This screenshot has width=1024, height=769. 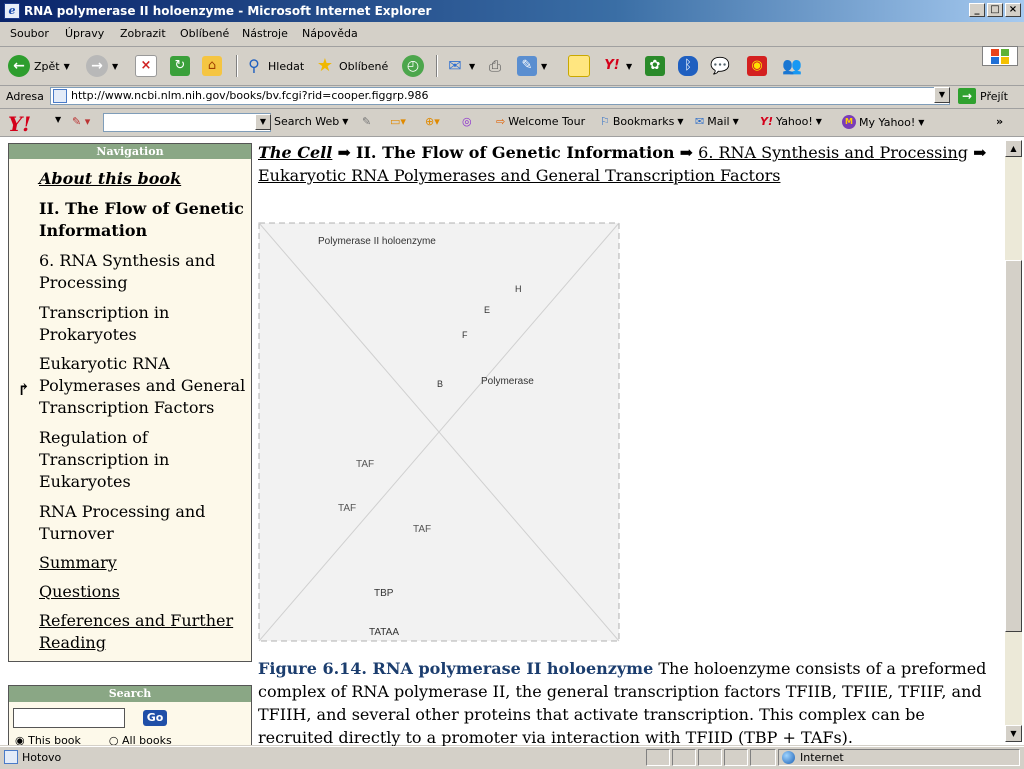 I want to click on people-icon: 👥, so click(x=792, y=65).